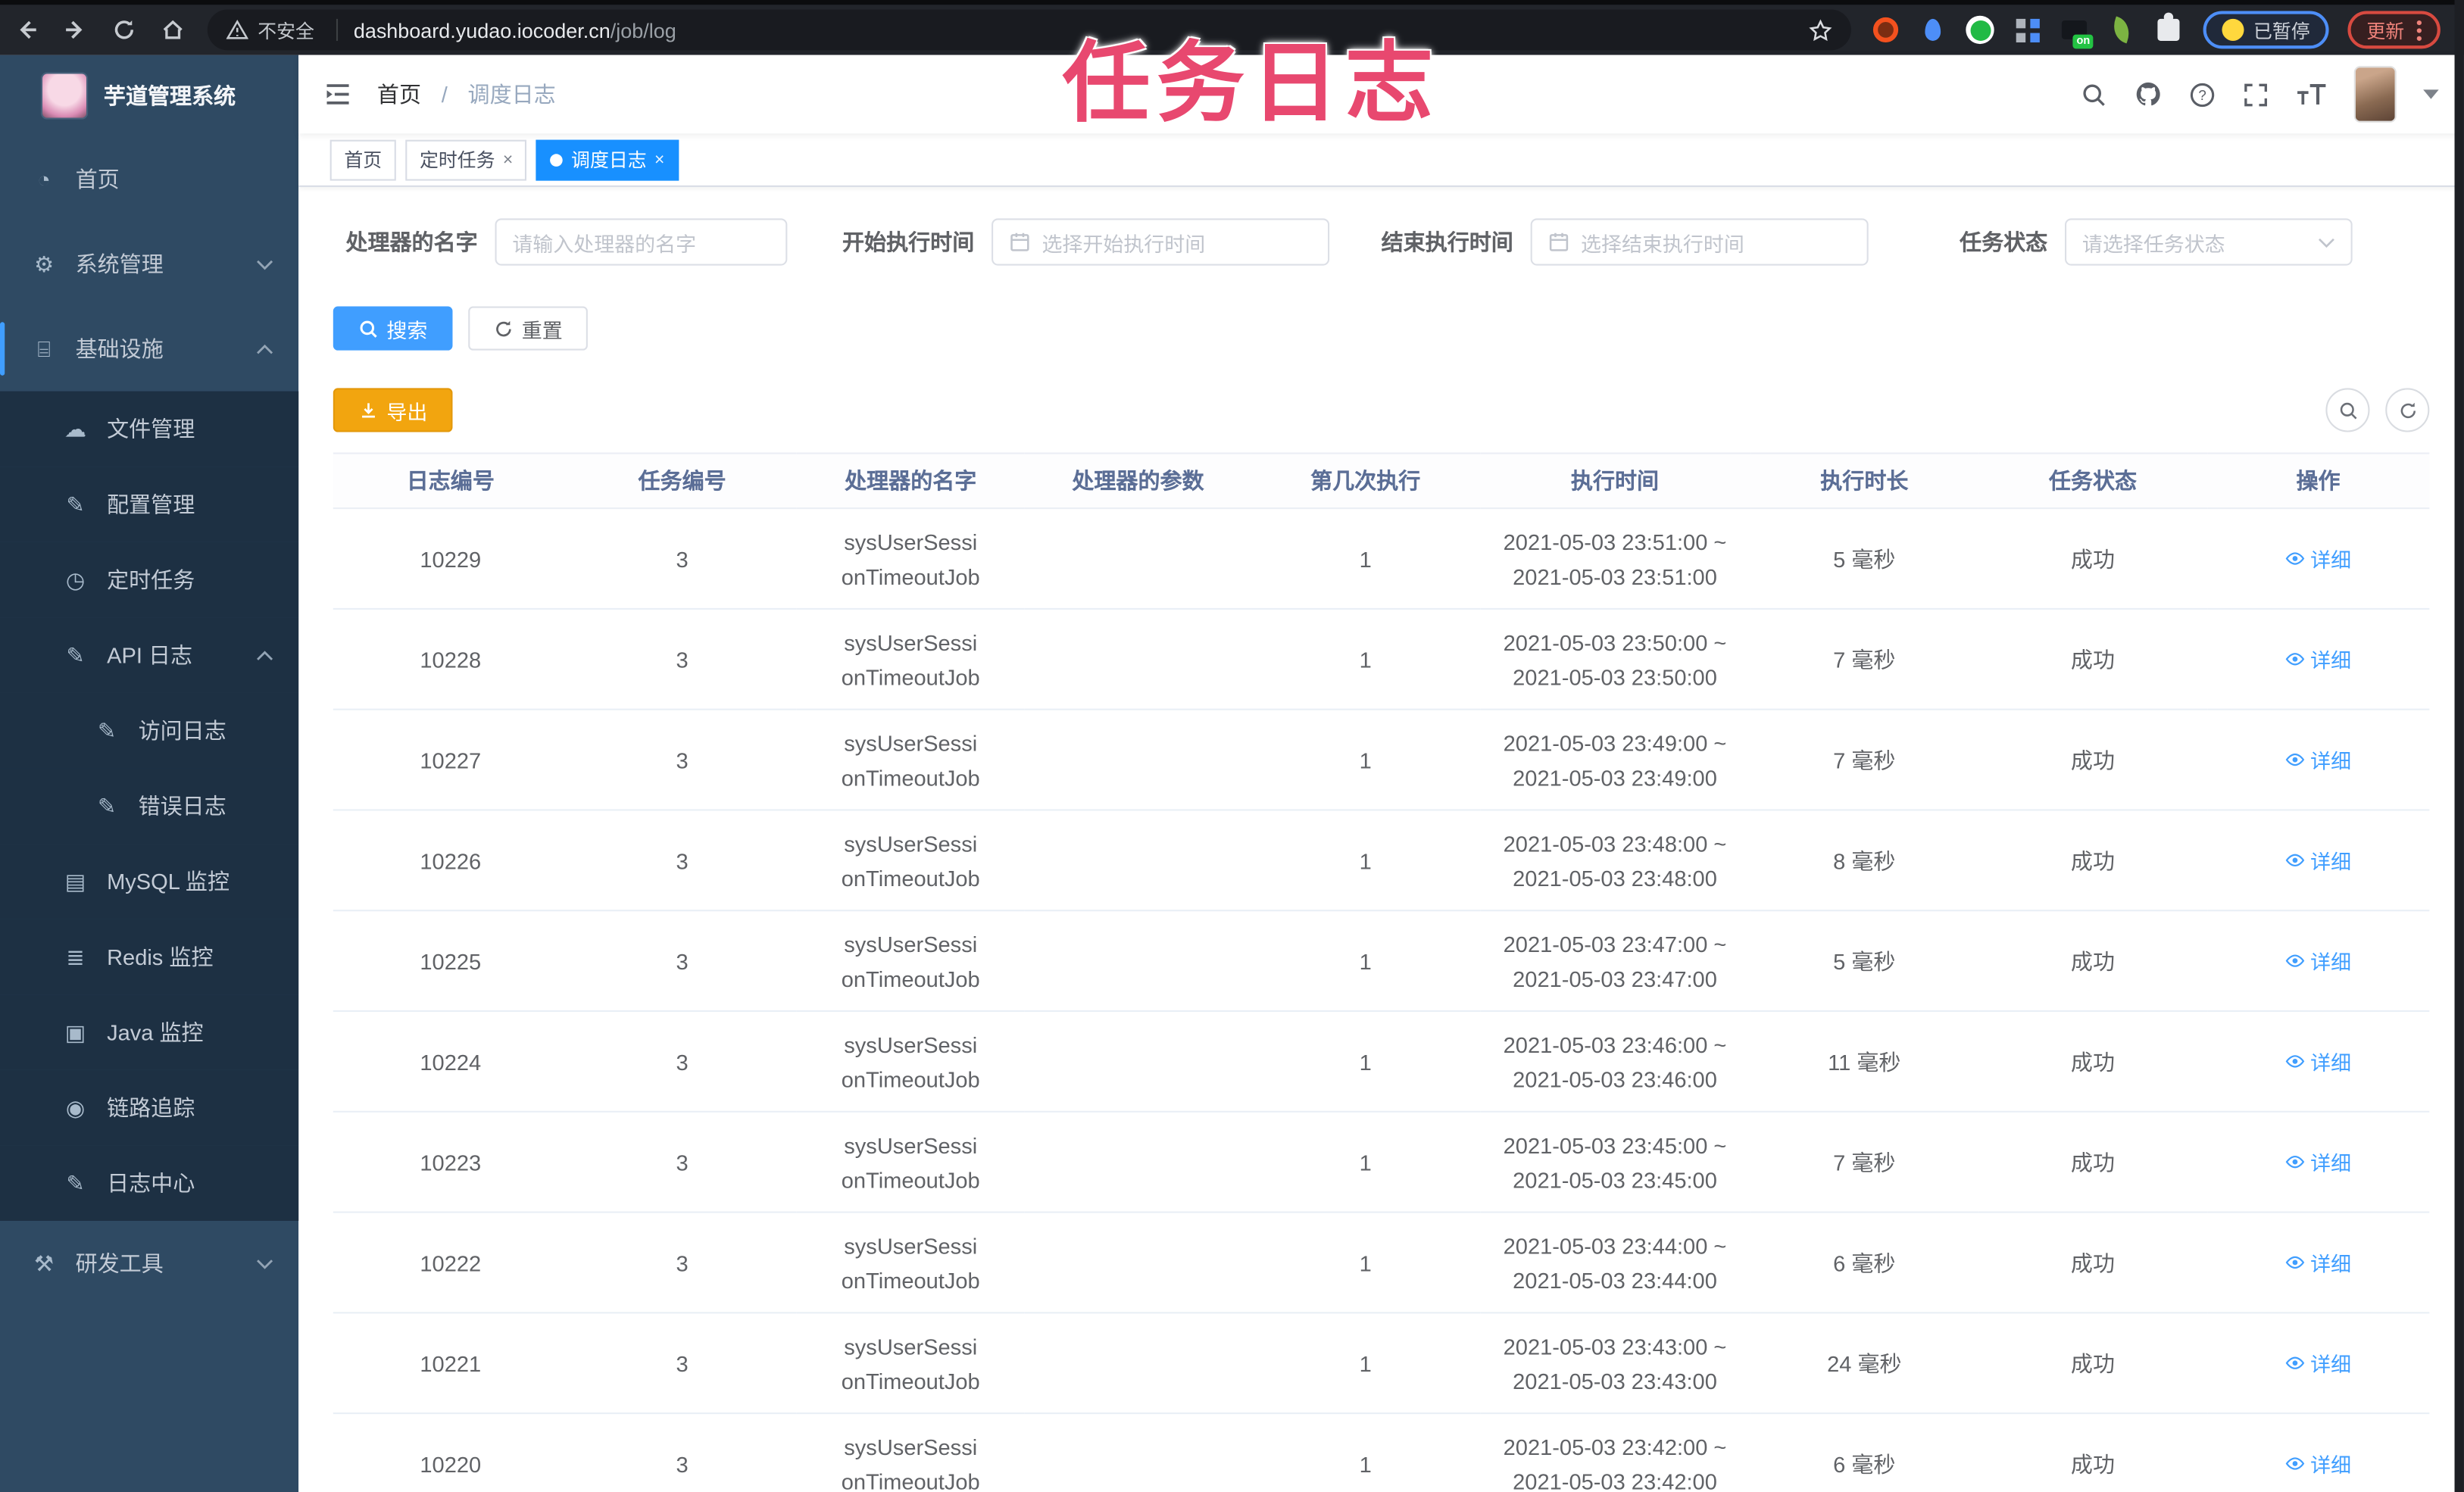  I want to click on update-button: 更新, so click(2394, 30).